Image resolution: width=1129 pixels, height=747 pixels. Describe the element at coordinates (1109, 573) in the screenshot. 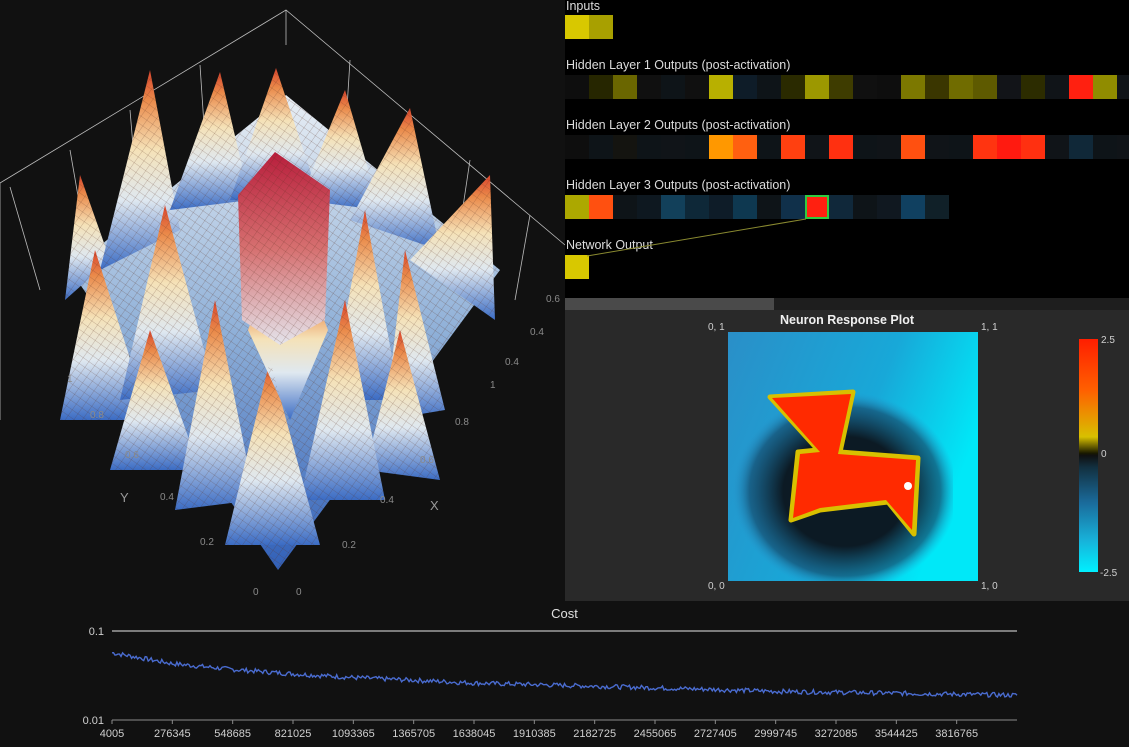

I see `colorbar-min-label: -2.5` at that location.